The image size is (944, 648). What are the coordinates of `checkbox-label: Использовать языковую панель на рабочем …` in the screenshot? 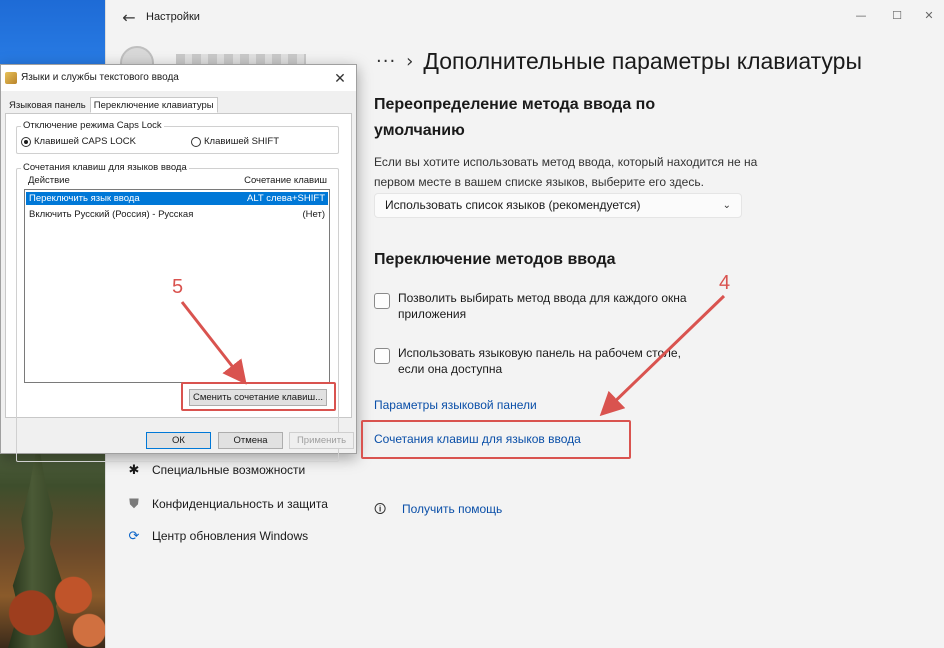 It's located at (539, 361).